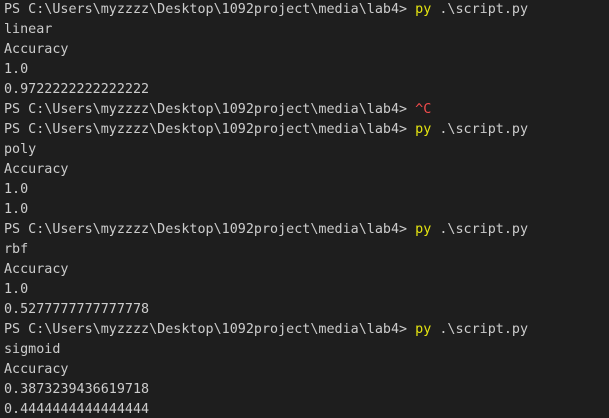  I want to click on terminal-output-line: 0.3873239436619718, so click(77, 389).